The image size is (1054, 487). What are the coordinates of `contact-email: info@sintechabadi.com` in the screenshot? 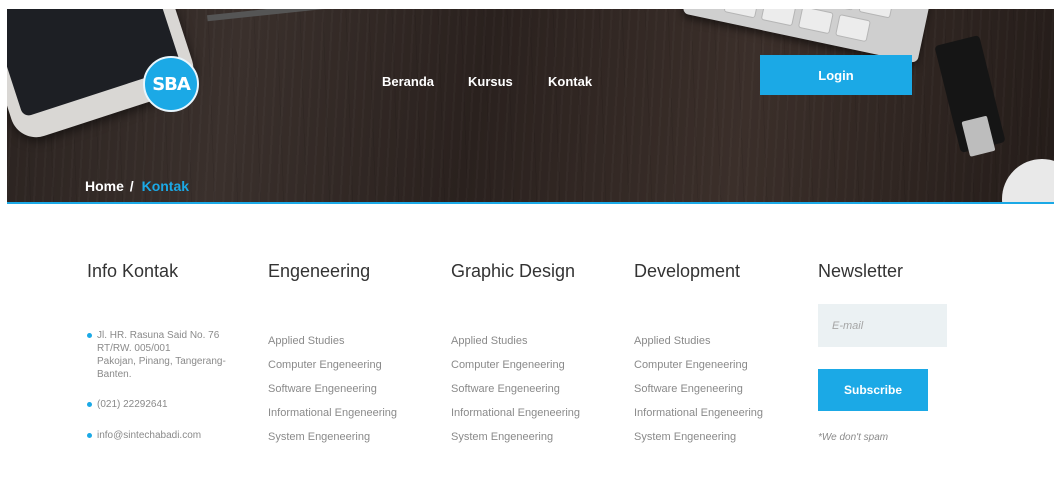 It's located at (169, 435).